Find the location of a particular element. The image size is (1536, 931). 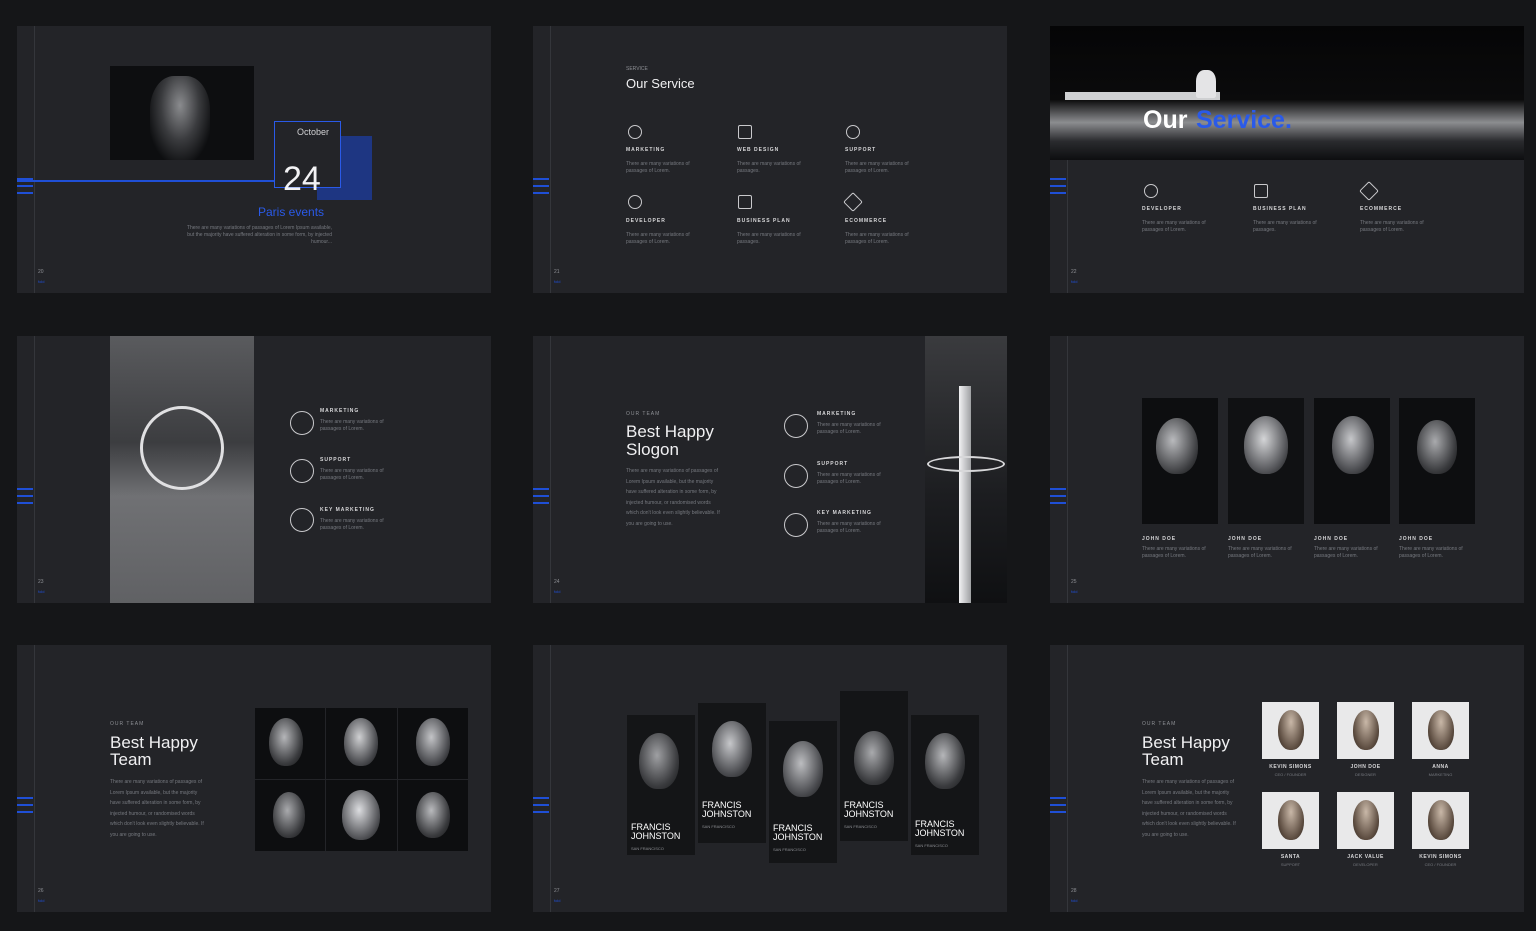

hero-title-b: Service. is located at coordinates (1244, 120).